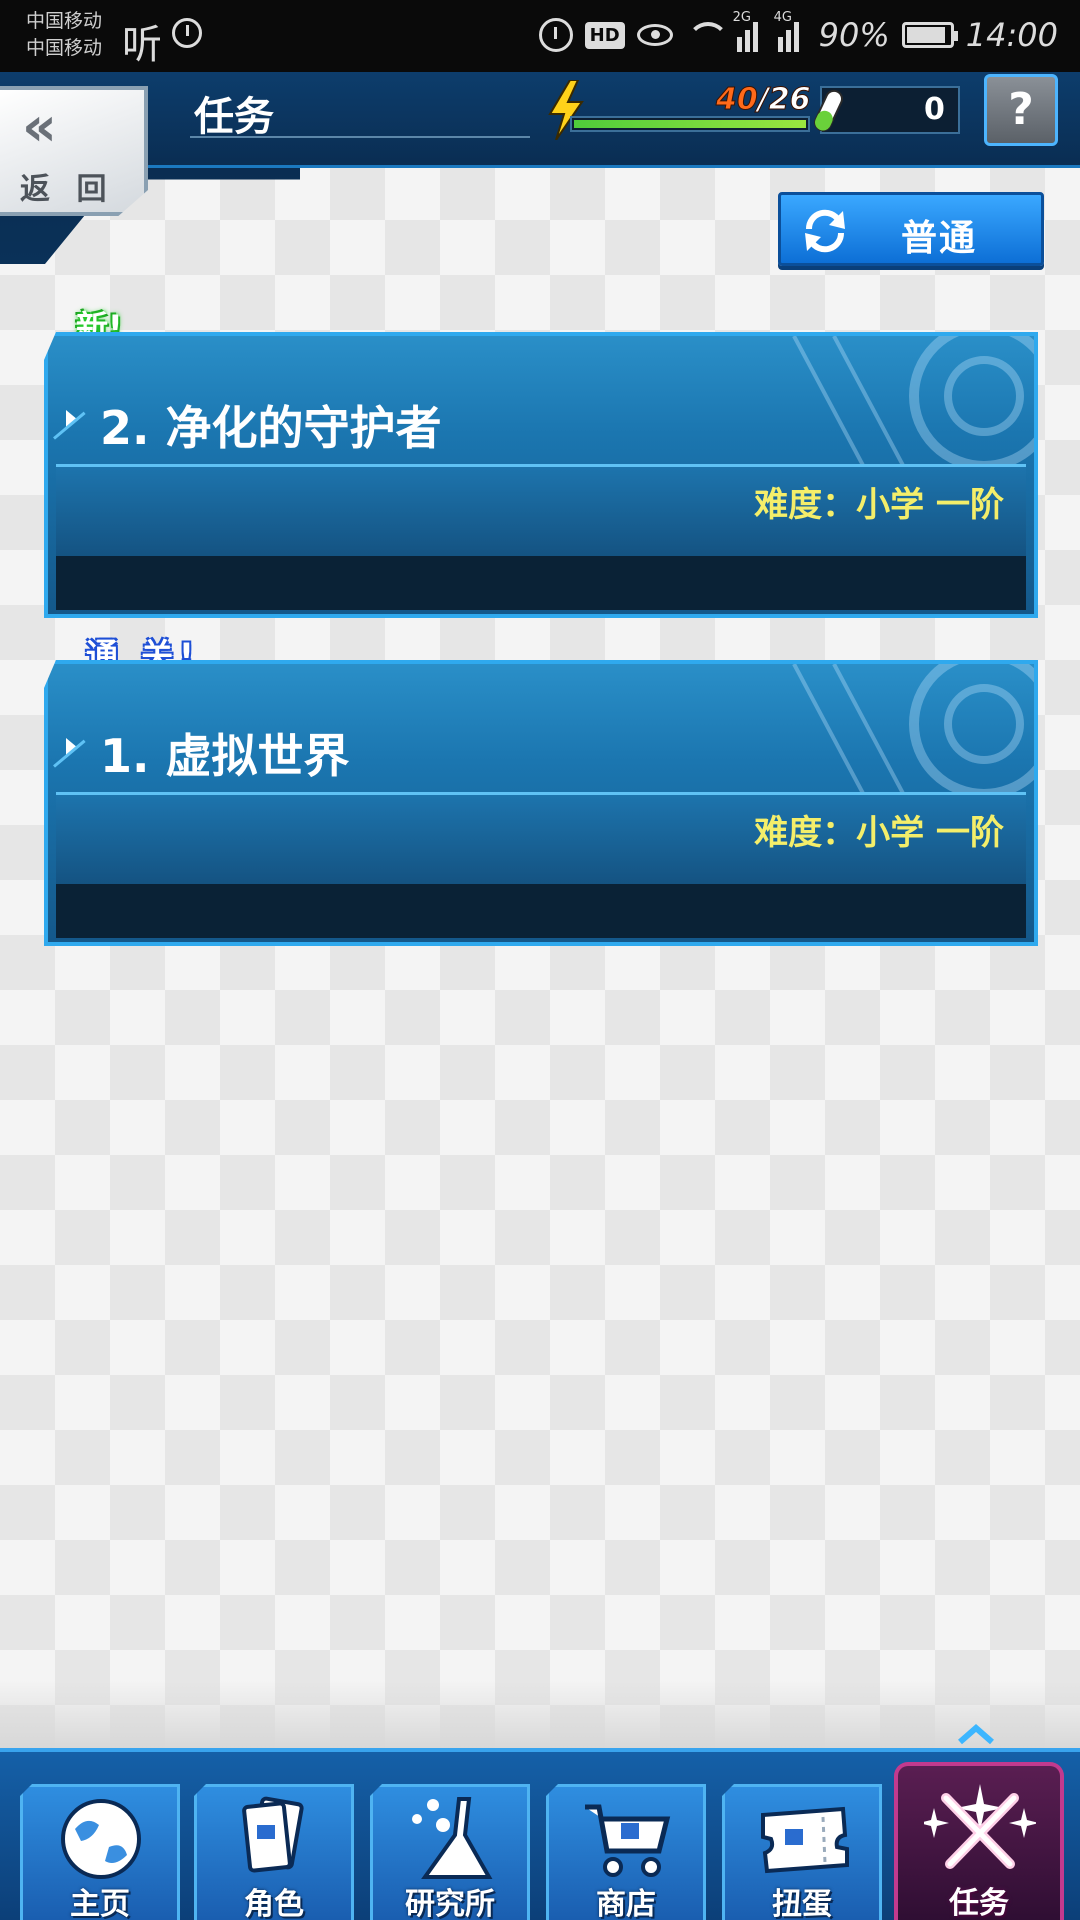 The width and height of the screenshot is (1080, 1920). I want to click on nav-label: 任务, so click(979, 1903).